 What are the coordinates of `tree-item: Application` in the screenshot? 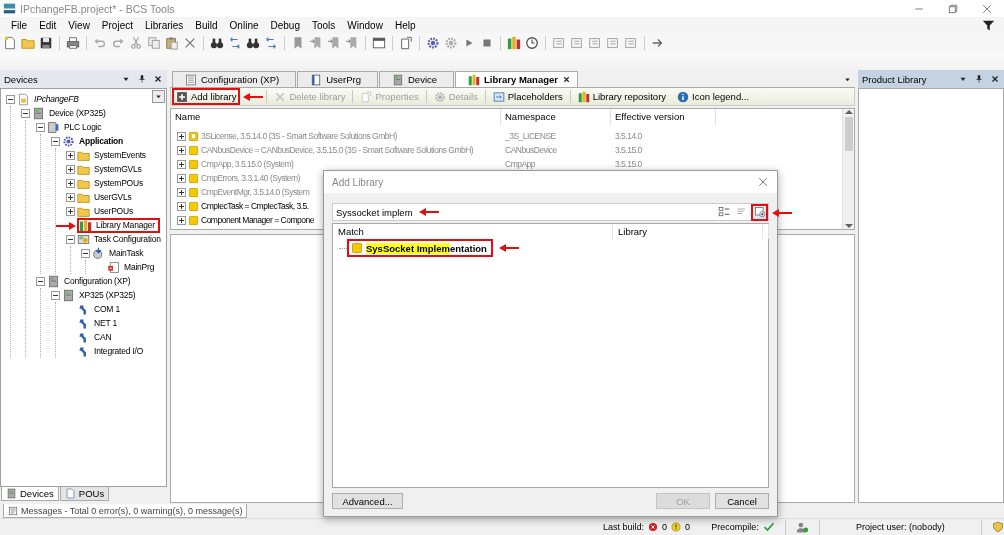 It's located at (101, 141).